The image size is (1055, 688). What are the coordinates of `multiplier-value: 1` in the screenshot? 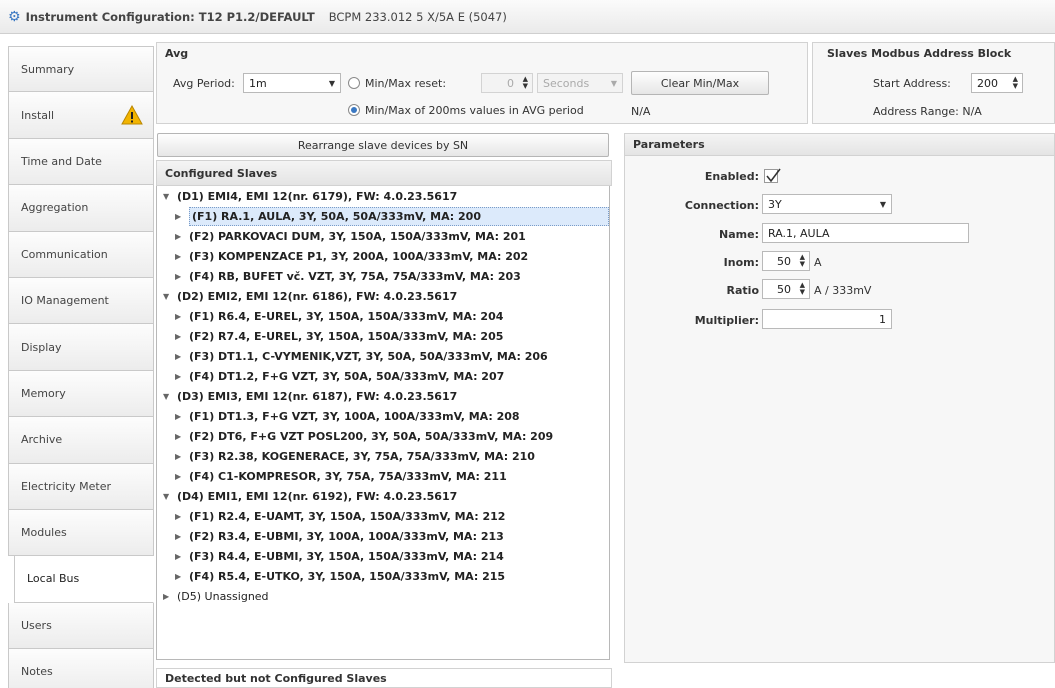 It's located at (882, 319).